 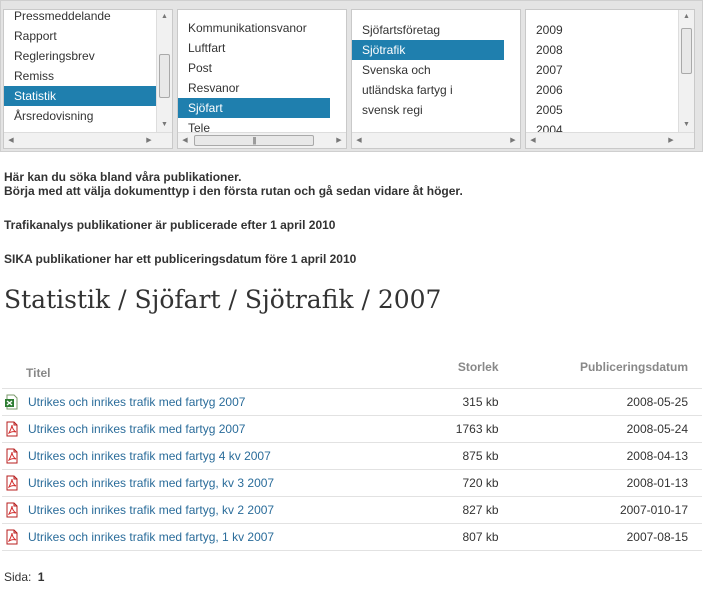 I want to click on listbox-option-selected: Sjötrafik, so click(x=428, y=50).